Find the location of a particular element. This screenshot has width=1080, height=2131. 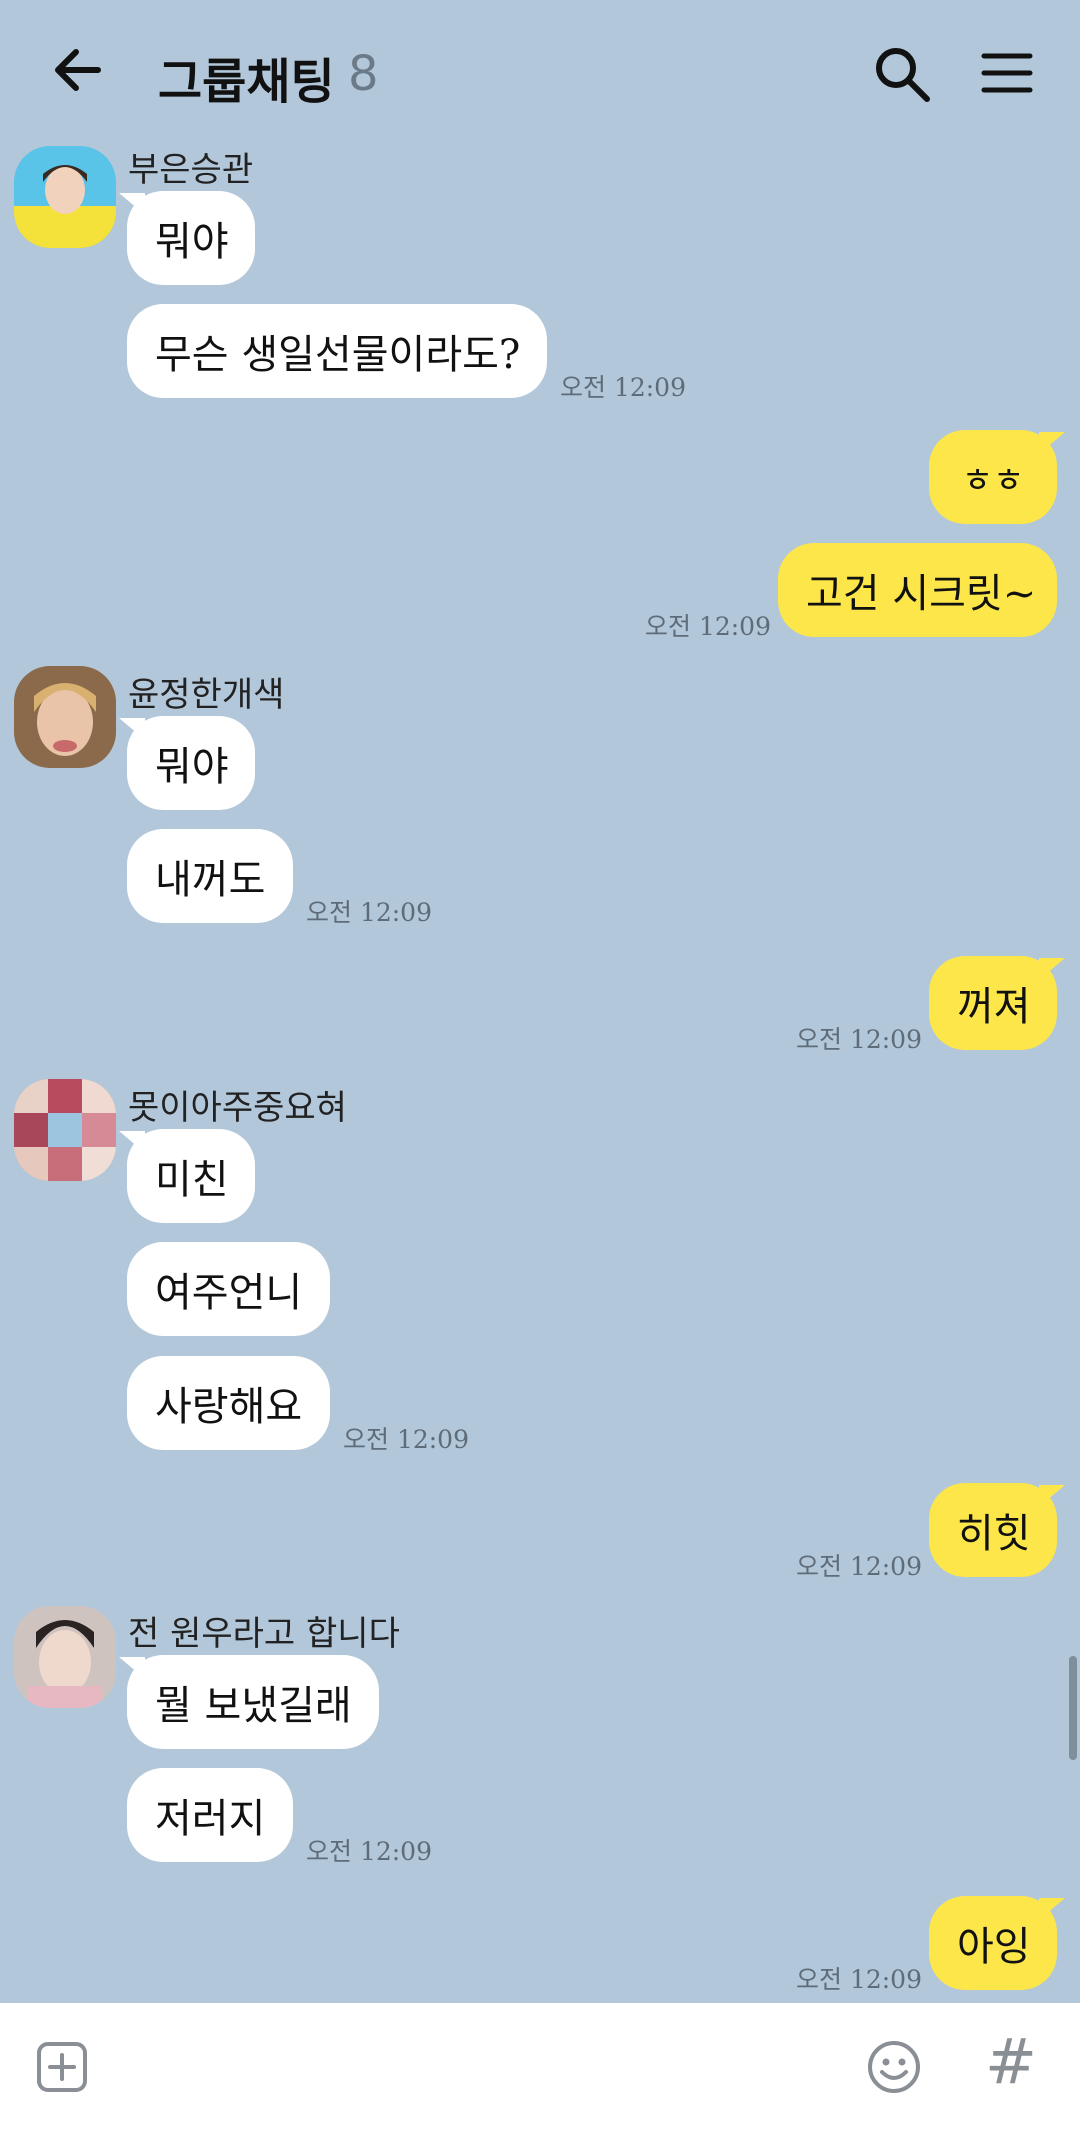

message-bubble: 미친 is located at coordinates (187, 1176).